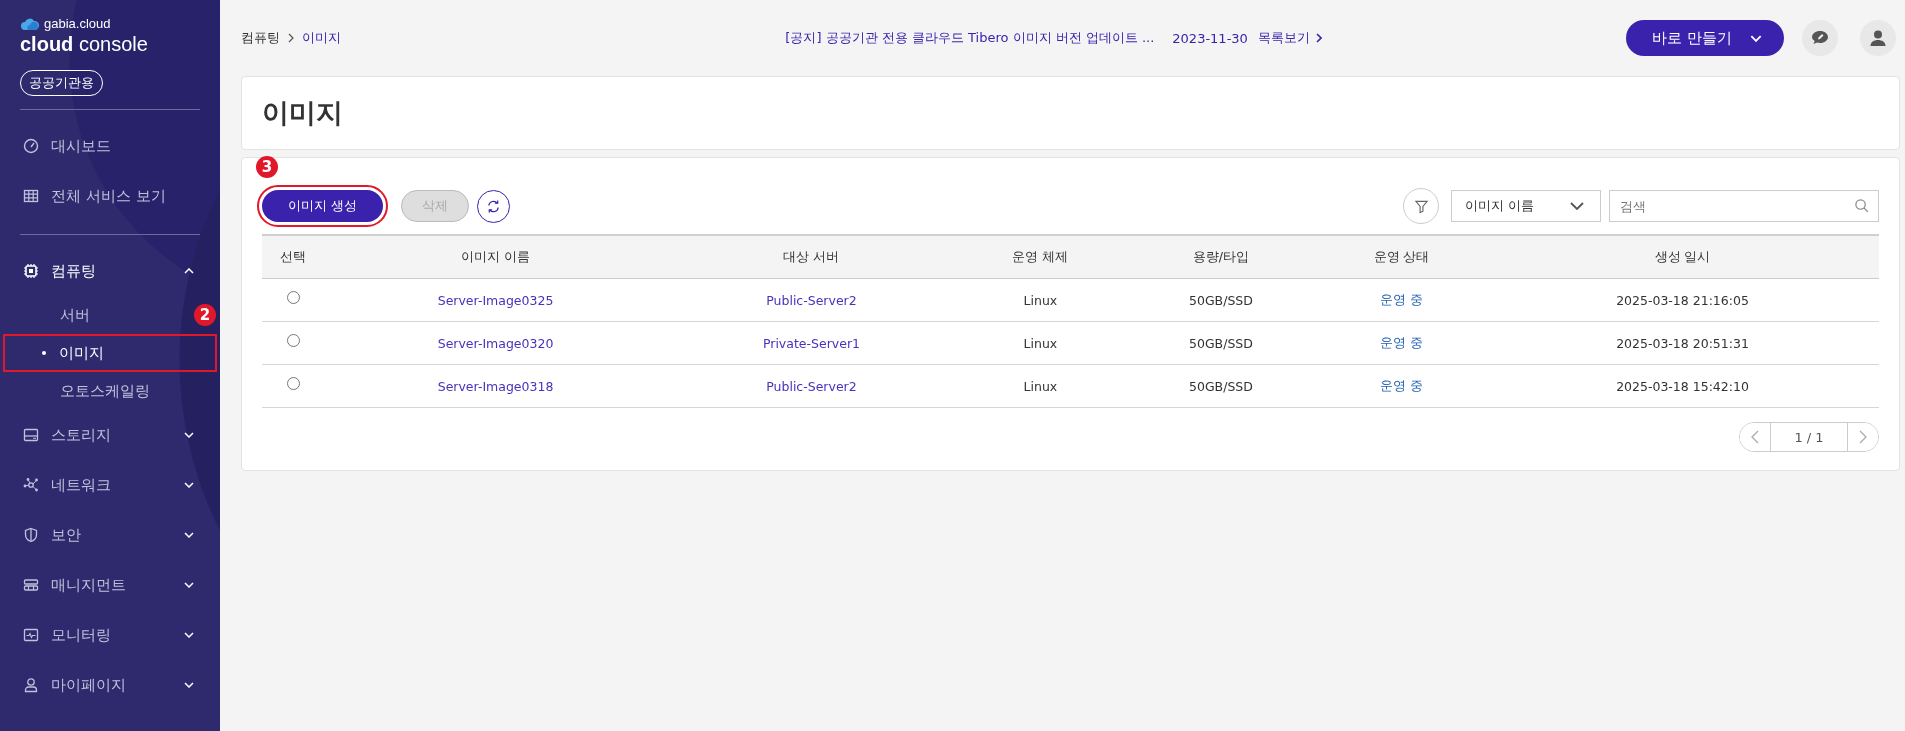 This screenshot has height=731, width=1905. I want to click on chip-icon, so click(31, 271).